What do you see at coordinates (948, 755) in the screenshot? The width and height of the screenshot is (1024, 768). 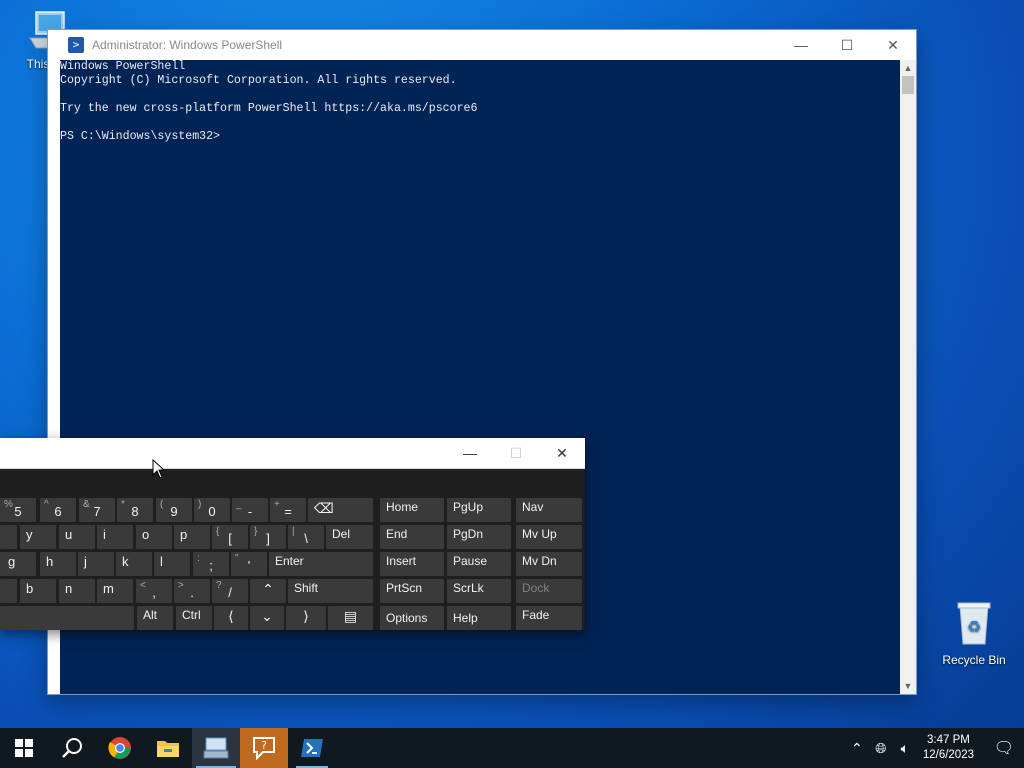 I see `clock-date: 12/6/2023` at bounding box center [948, 755].